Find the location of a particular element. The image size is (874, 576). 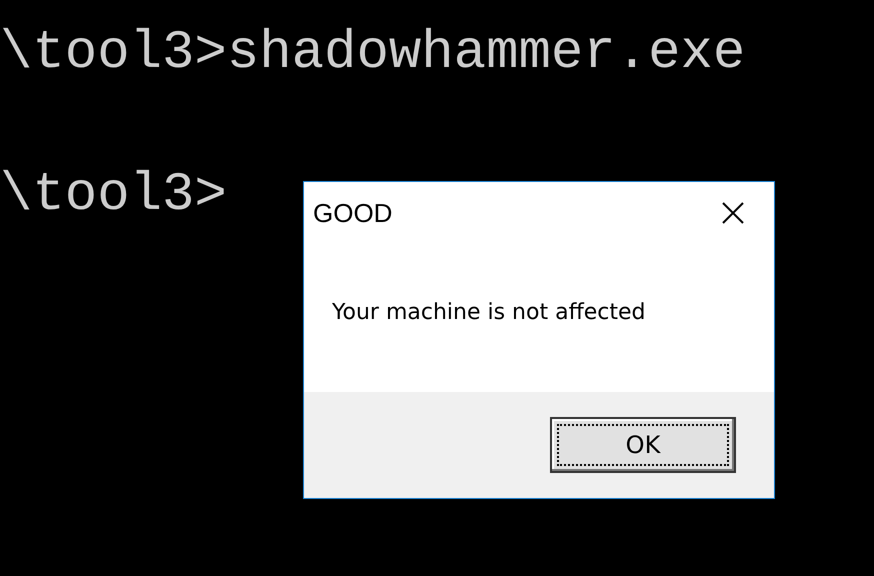

console-line: \tool3> is located at coordinates (113, 196).